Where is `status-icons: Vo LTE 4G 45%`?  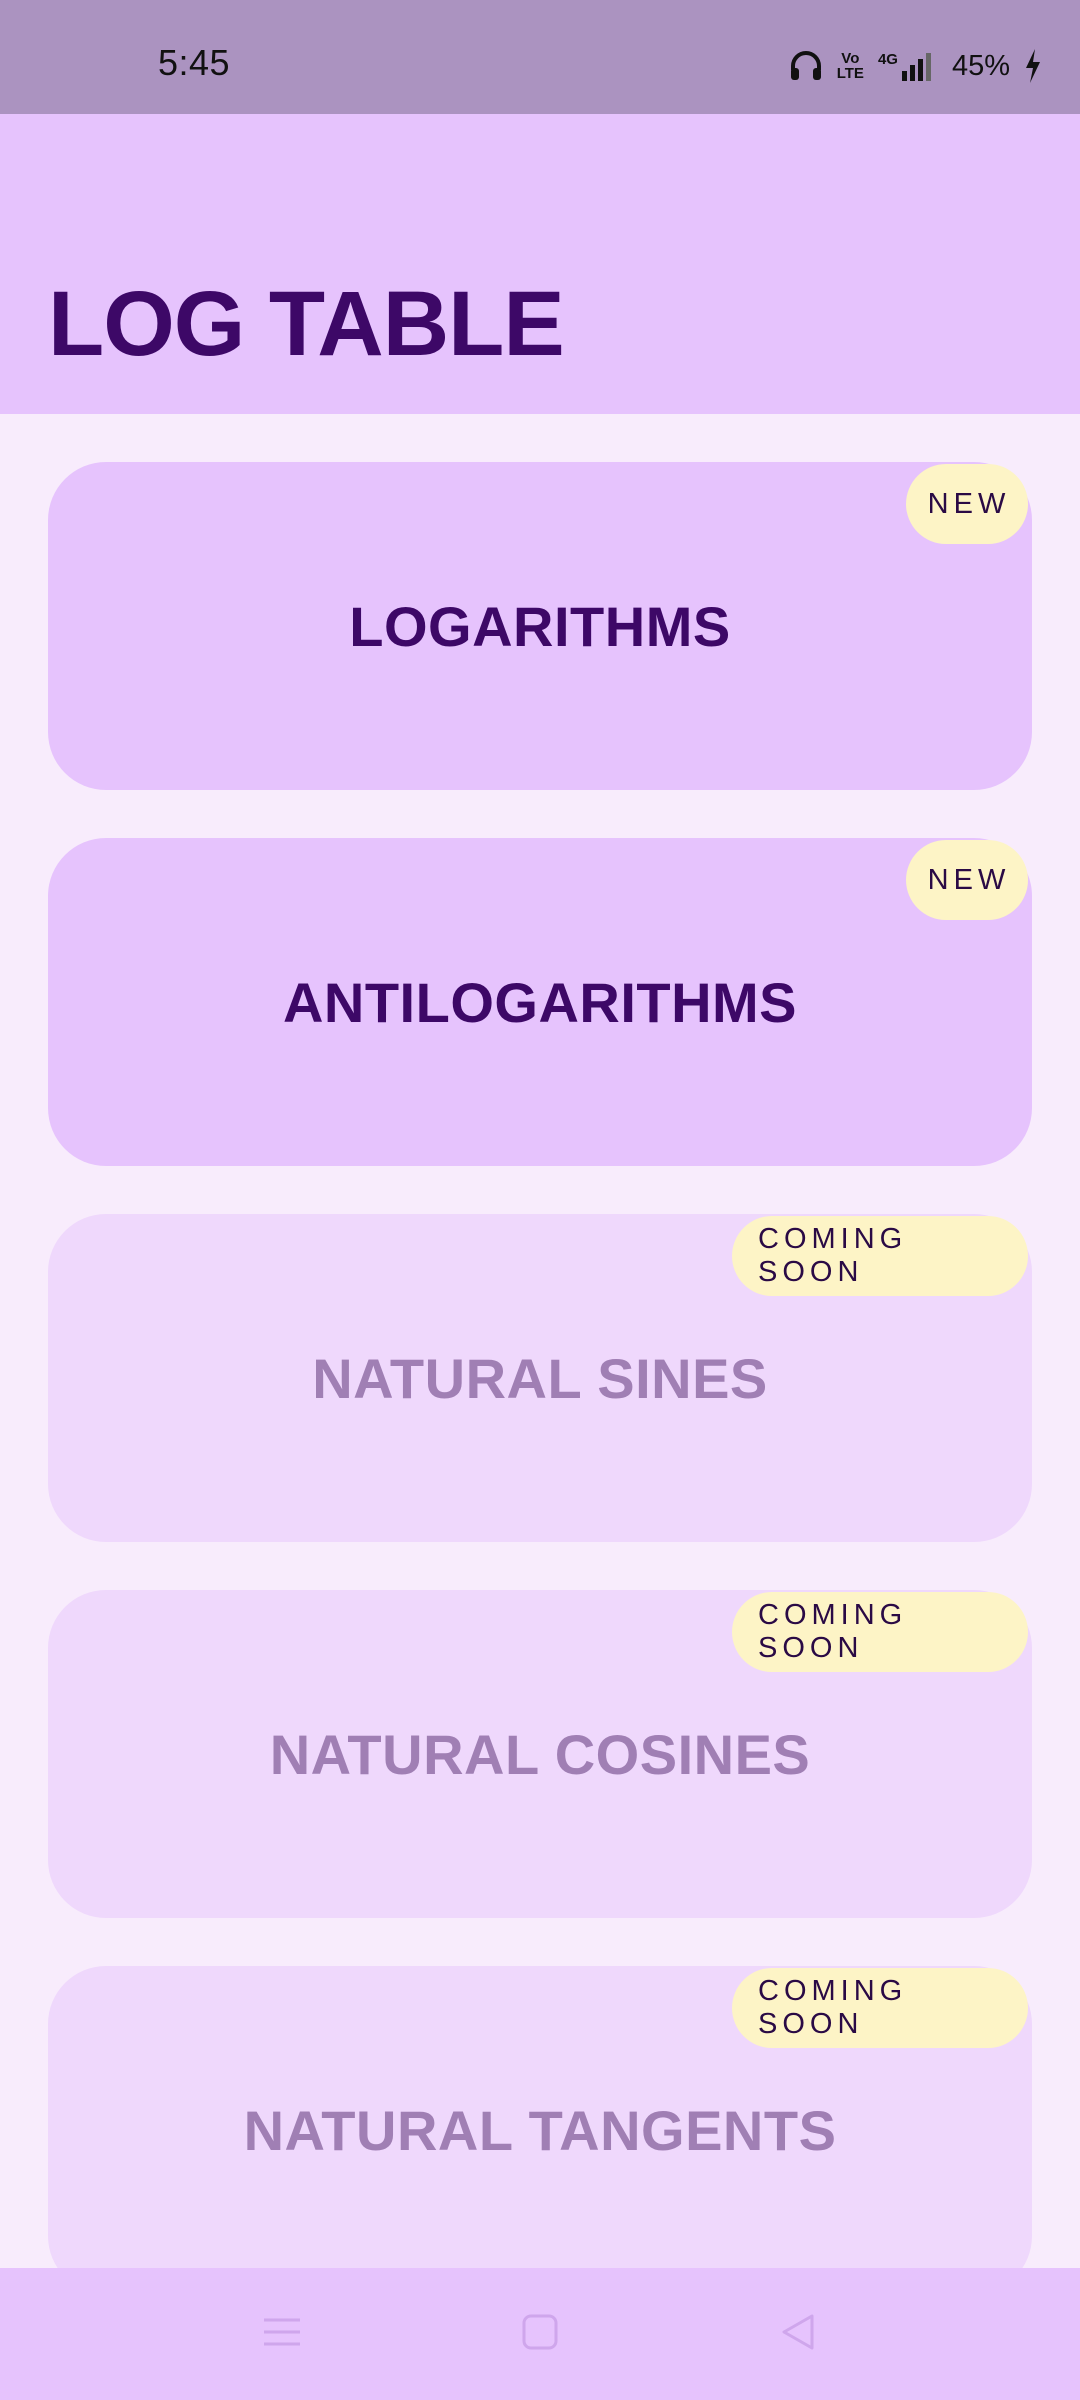 status-icons: Vo LTE 4G 45% is located at coordinates (915, 66).